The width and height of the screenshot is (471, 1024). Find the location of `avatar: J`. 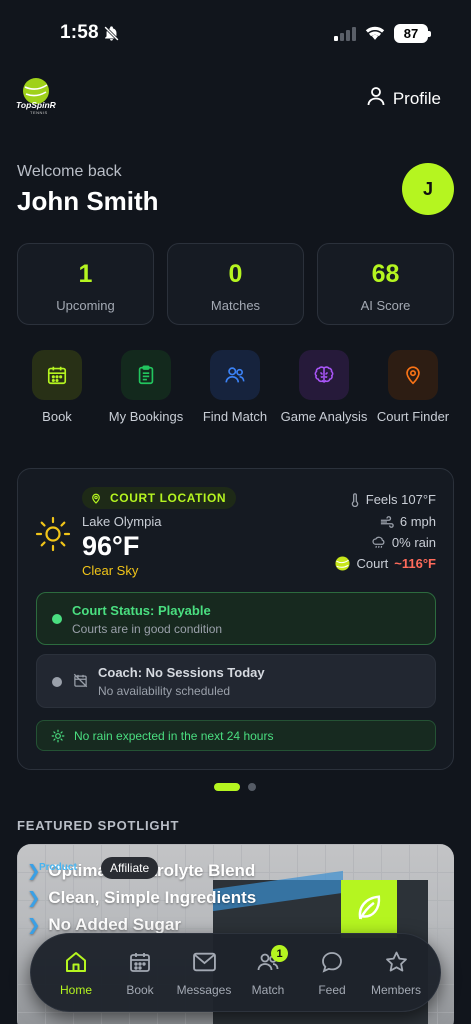

avatar: J is located at coordinates (428, 189).